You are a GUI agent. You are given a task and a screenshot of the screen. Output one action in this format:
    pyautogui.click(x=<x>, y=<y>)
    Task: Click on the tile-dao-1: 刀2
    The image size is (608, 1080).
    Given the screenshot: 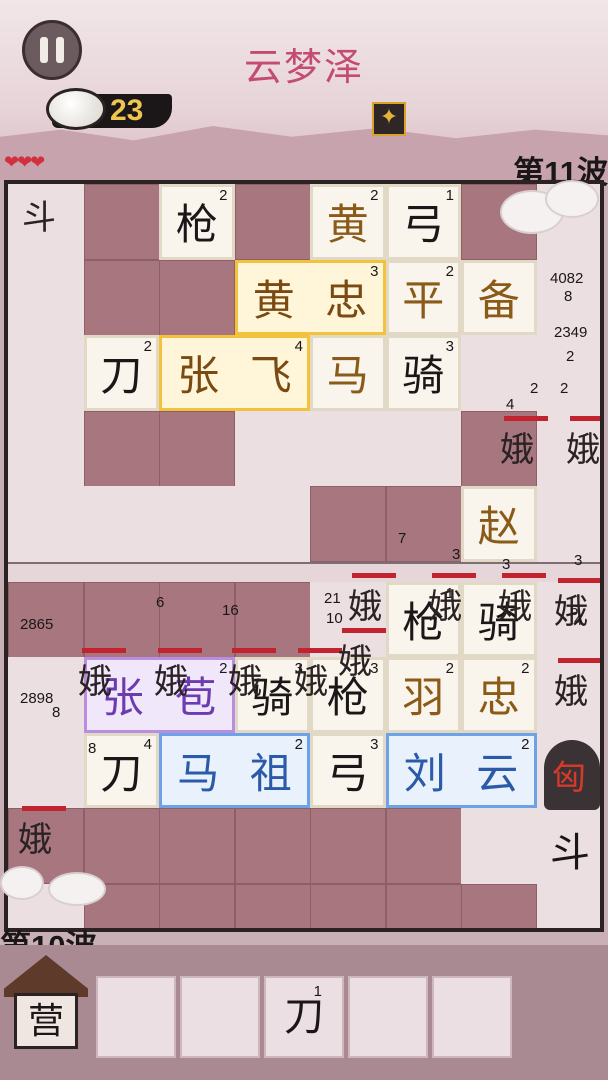 What is the action you would take?
    pyautogui.click(x=121, y=373)
    